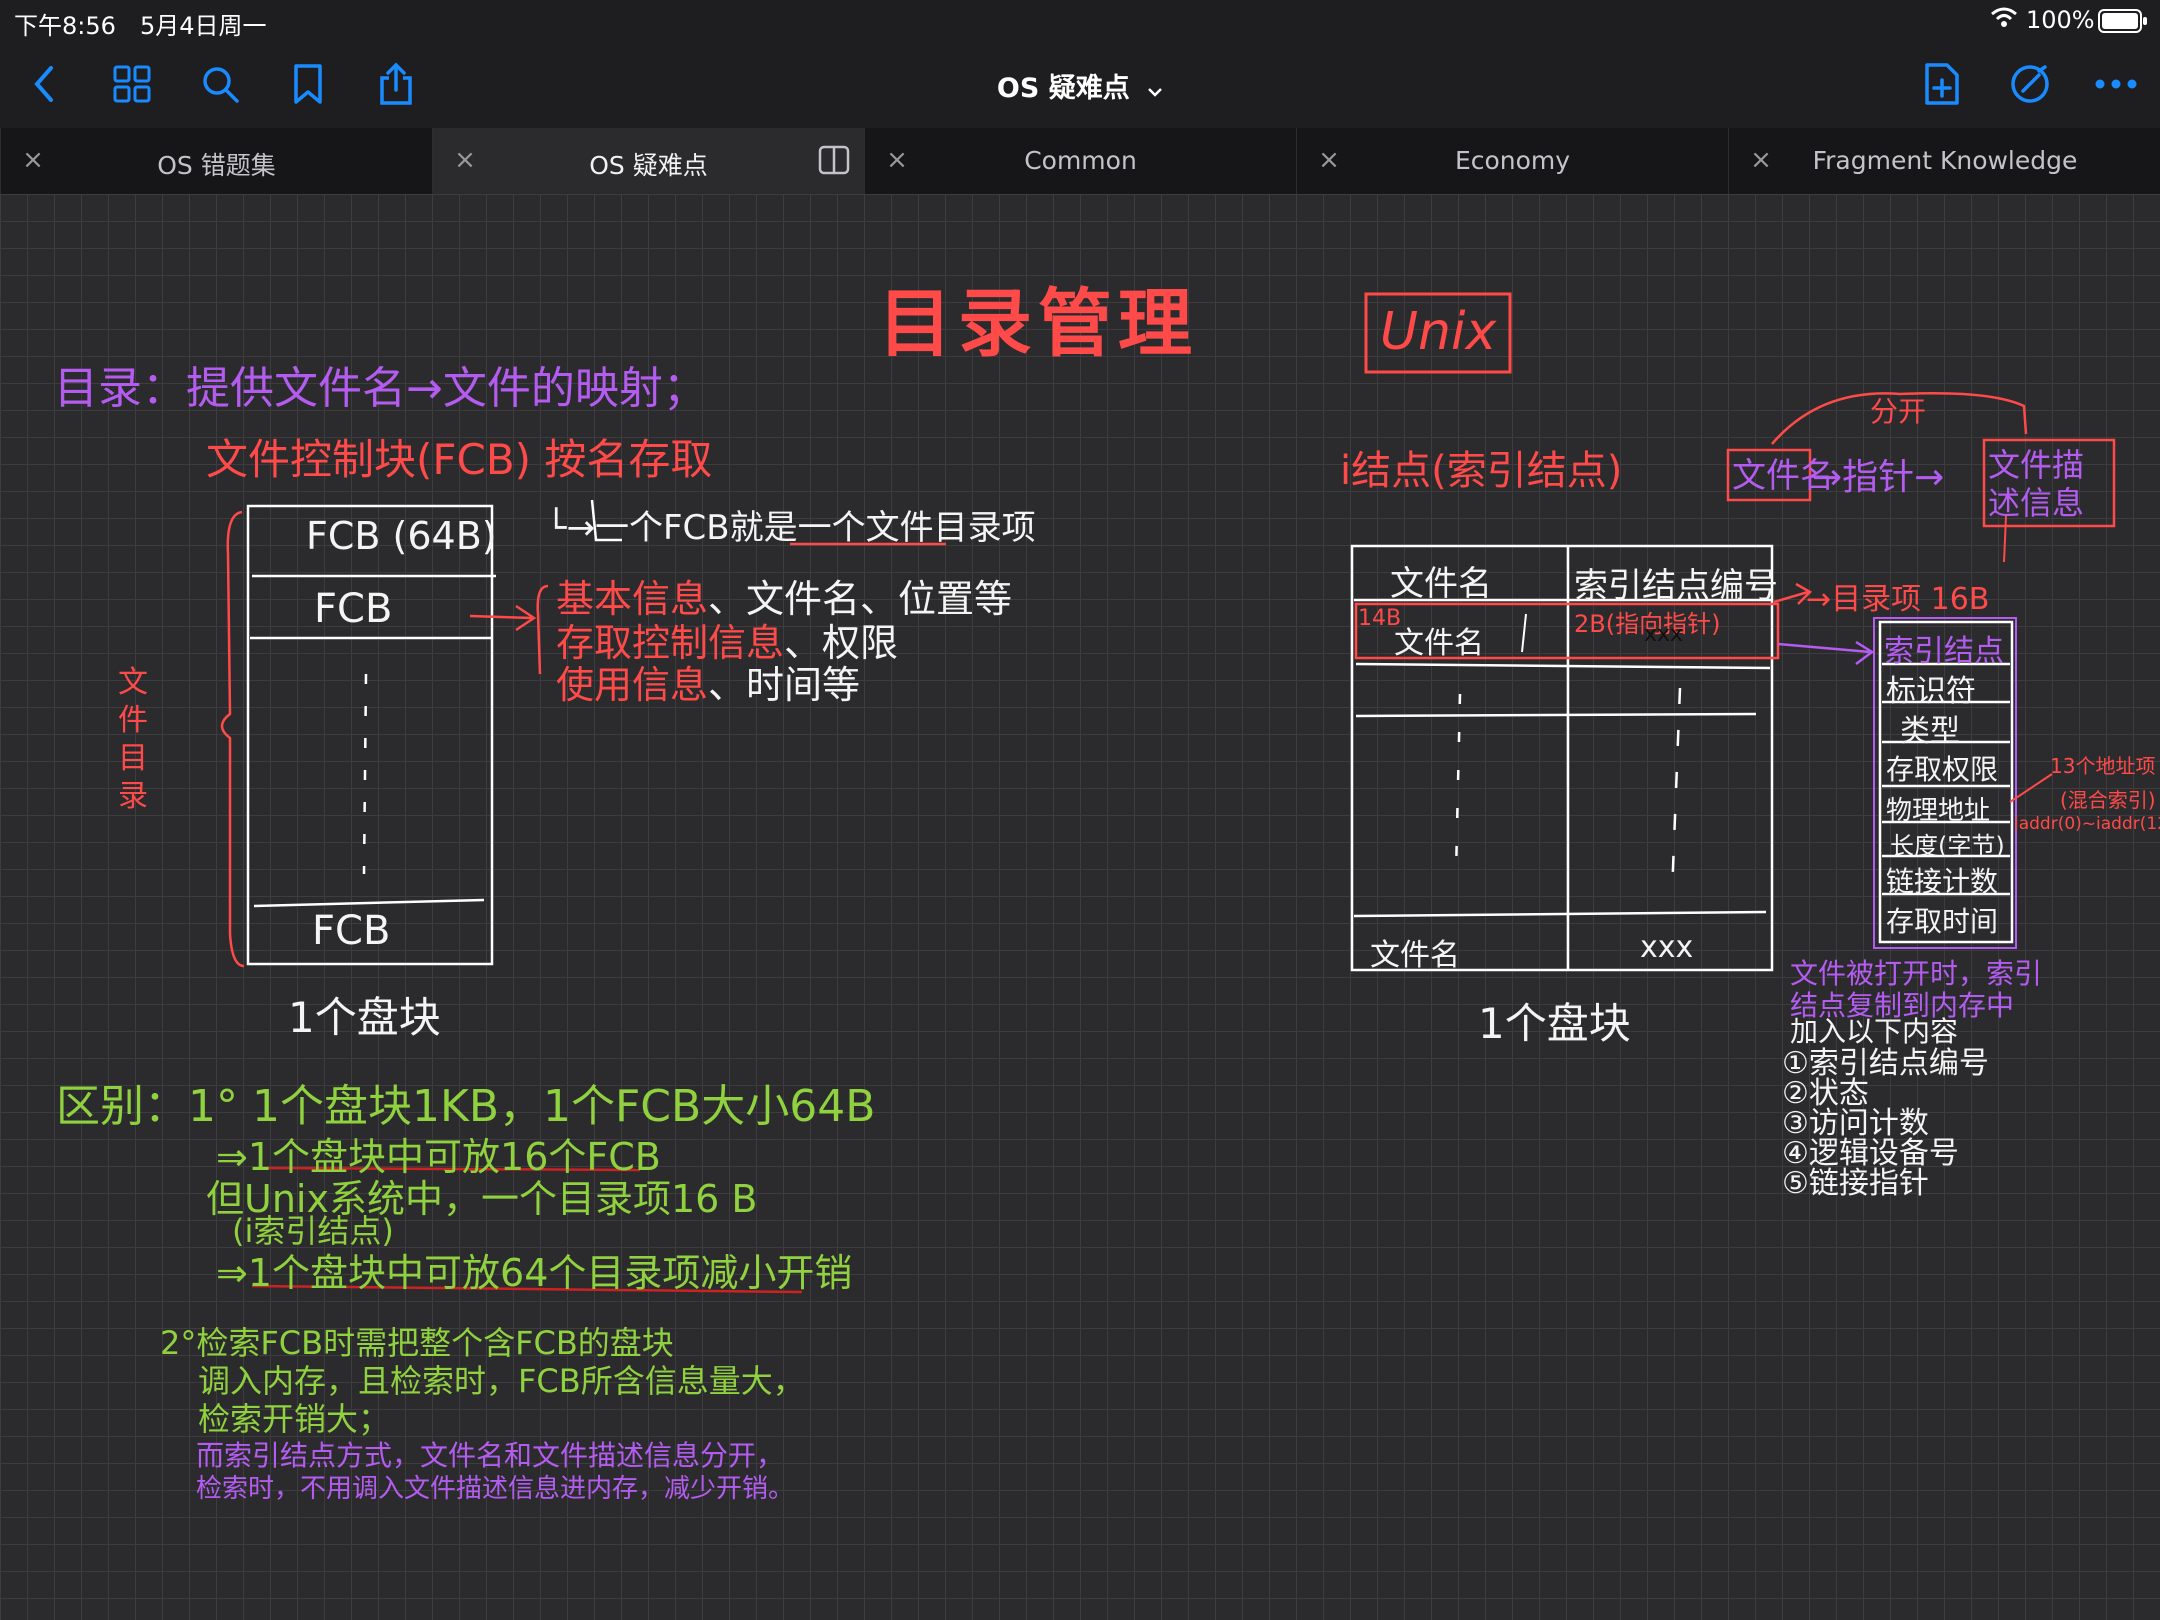 This screenshot has width=2160, height=1620. What do you see at coordinates (308, 84) in the screenshot?
I see `bookmark-icon` at bounding box center [308, 84].